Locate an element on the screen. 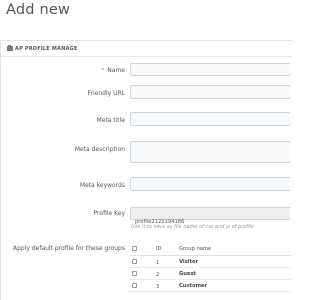 This screenshot has height=300, width=320. group-checkbox-guest is located at coordinates (134, 273).